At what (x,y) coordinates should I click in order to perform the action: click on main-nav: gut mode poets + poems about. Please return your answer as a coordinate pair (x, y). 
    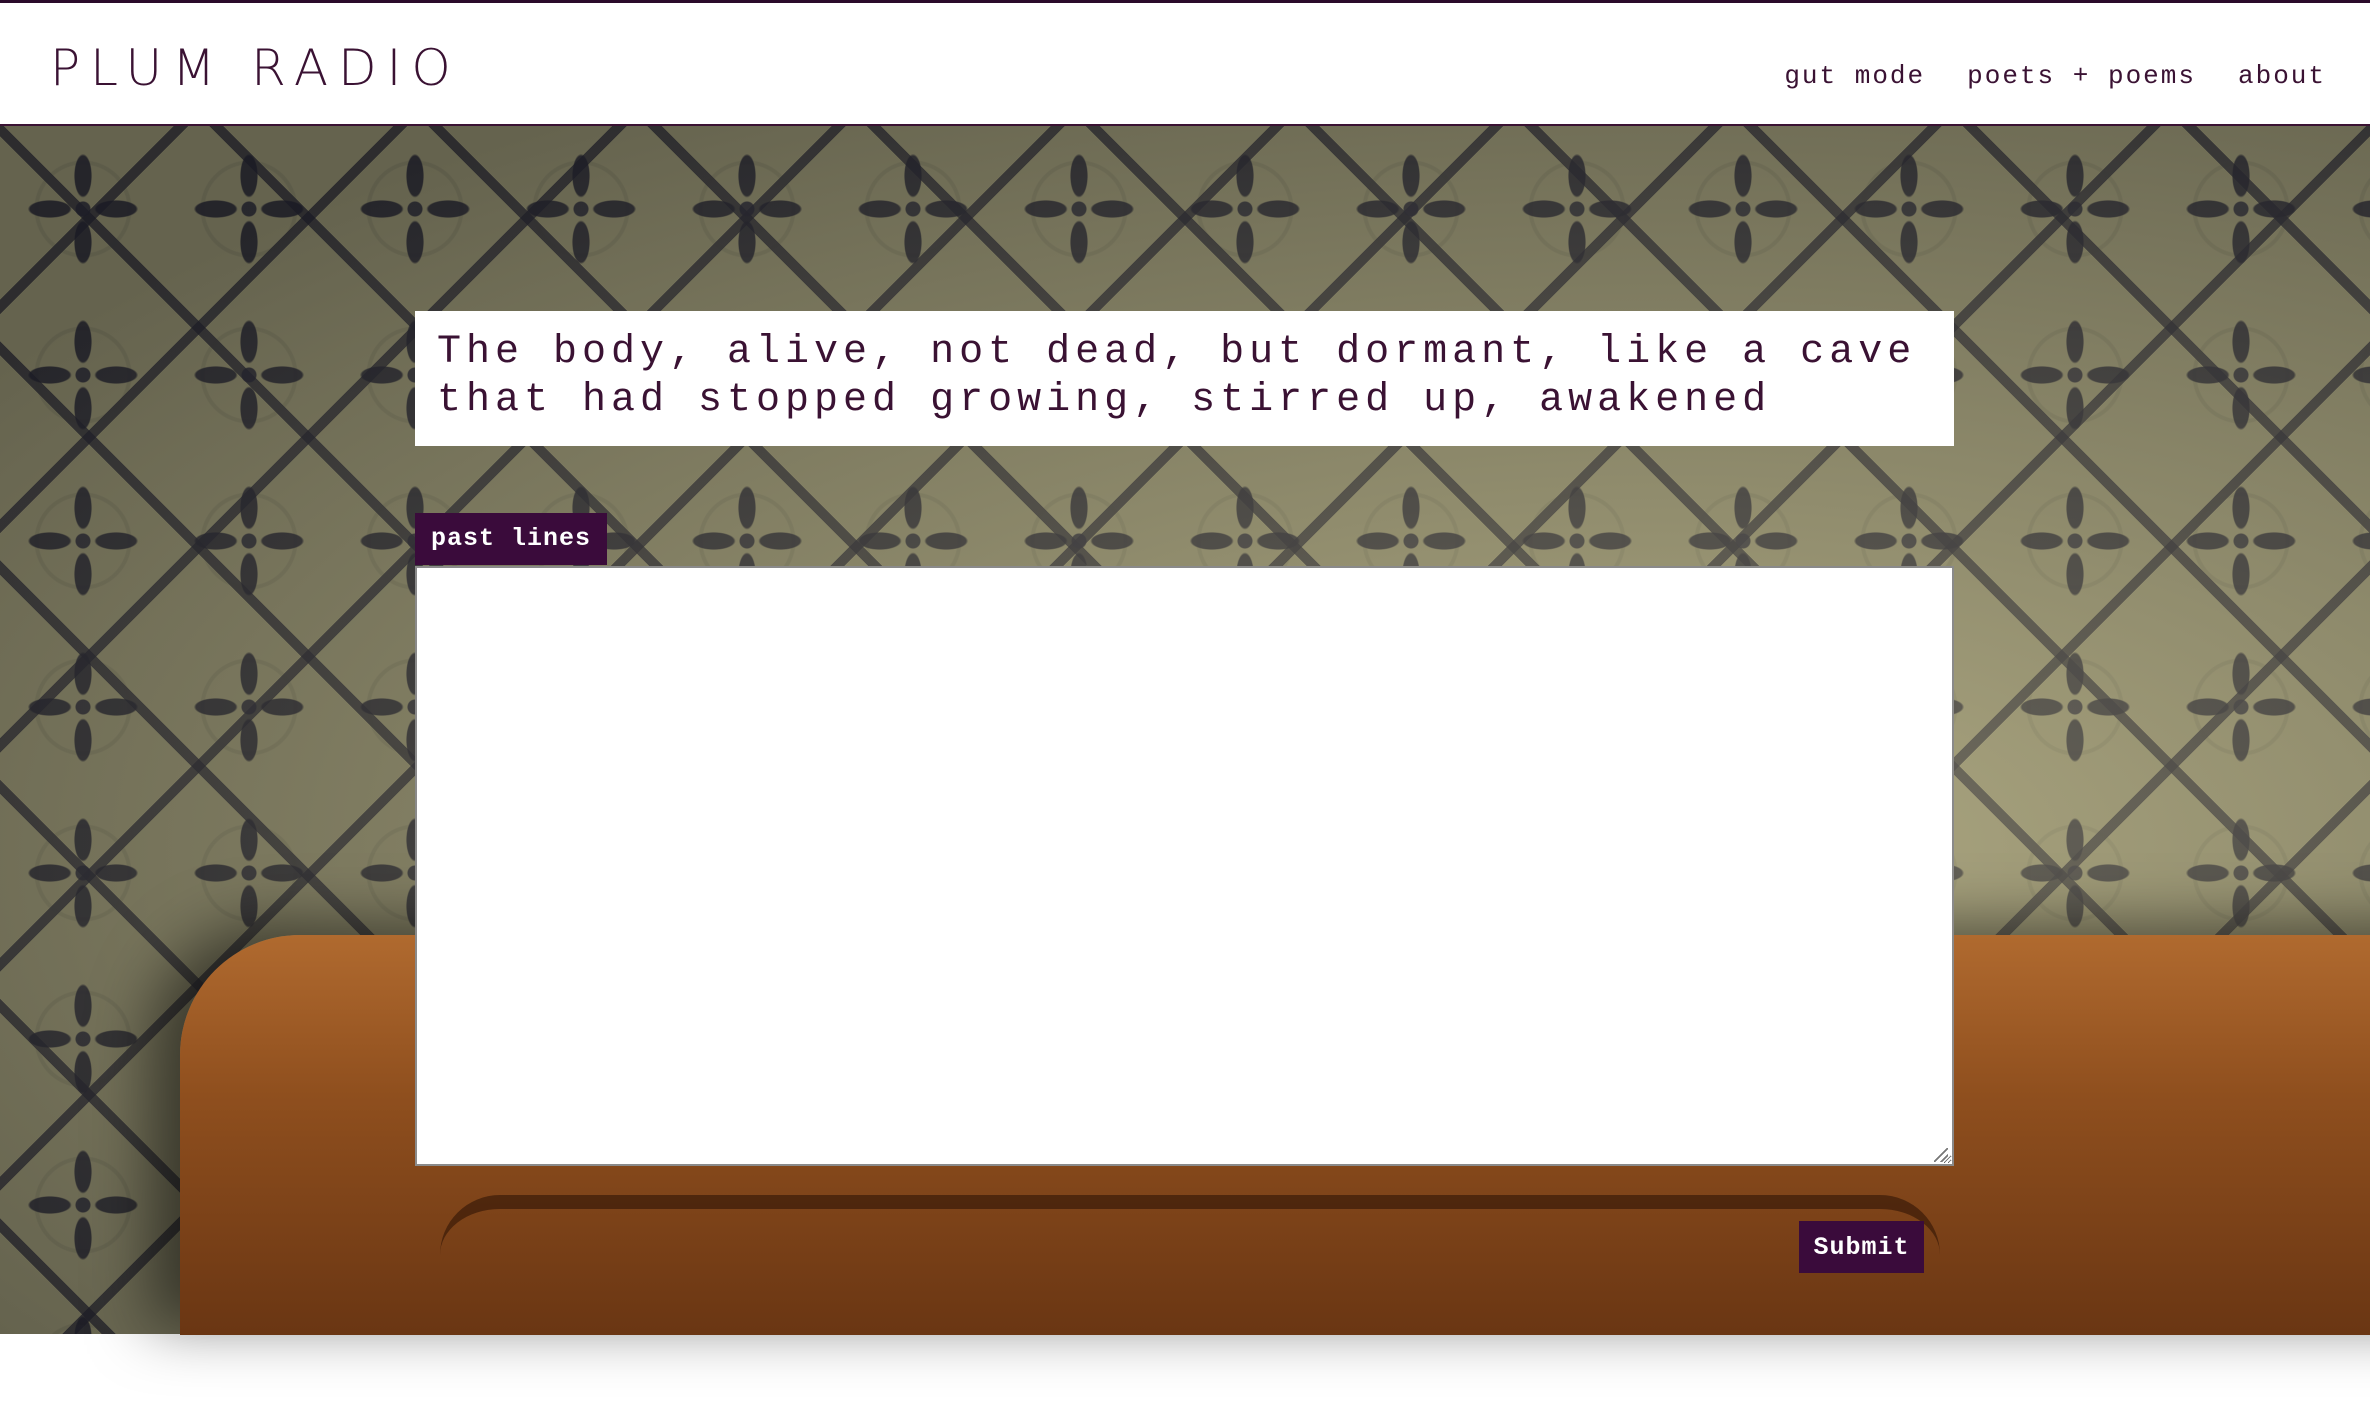
    Looking at the image, I should click on (2055, 76).